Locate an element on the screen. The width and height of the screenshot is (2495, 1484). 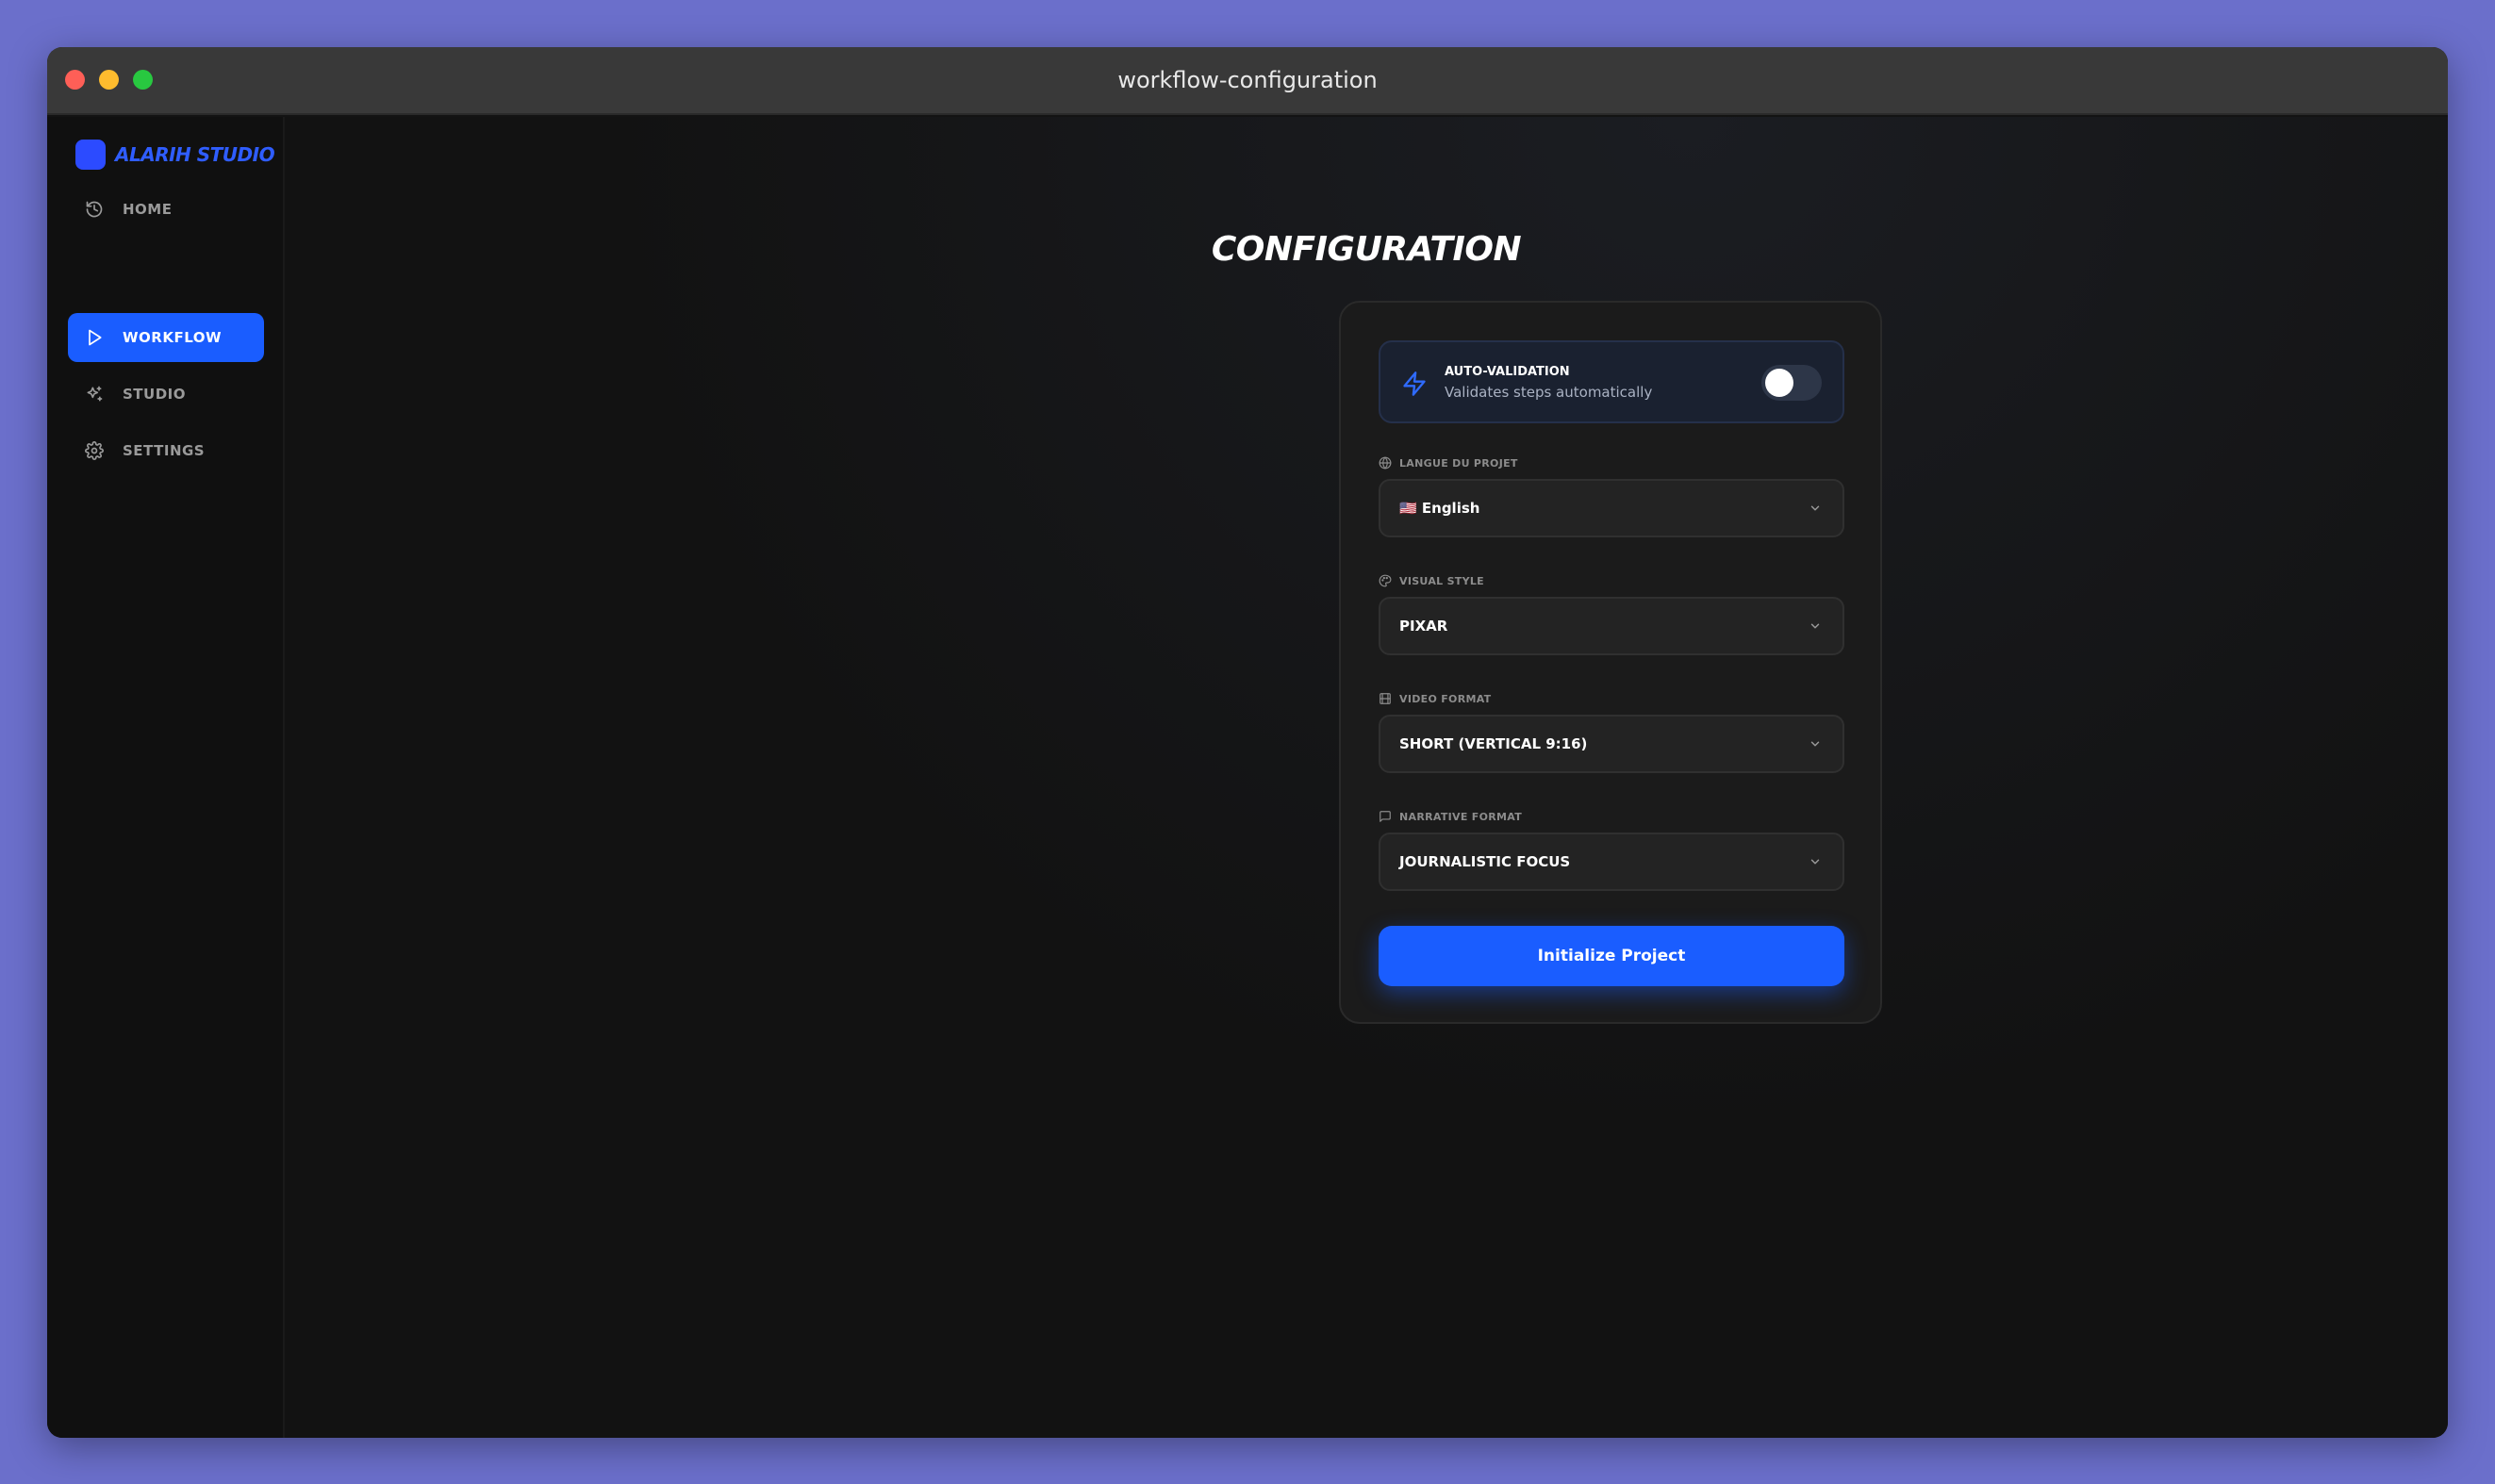
narrative-format-select: JOURNALISTIC FOCUS is located at coordinates (1612, 862).